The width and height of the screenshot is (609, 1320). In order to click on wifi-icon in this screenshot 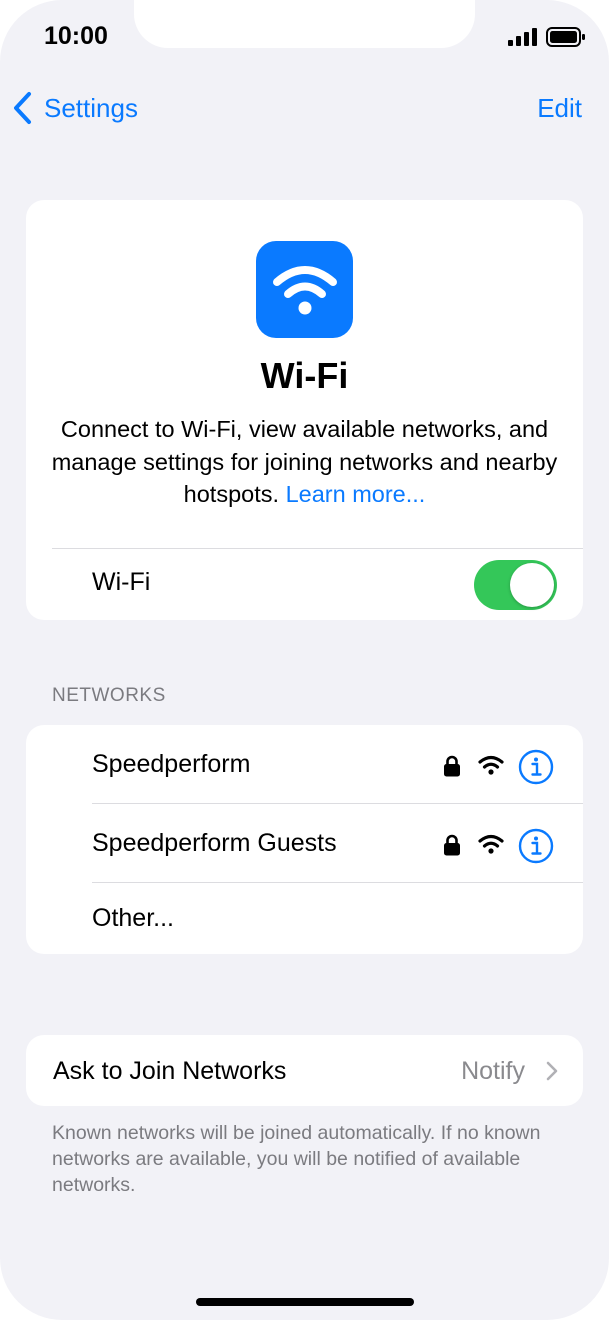, I will do `click(304, 289)`.